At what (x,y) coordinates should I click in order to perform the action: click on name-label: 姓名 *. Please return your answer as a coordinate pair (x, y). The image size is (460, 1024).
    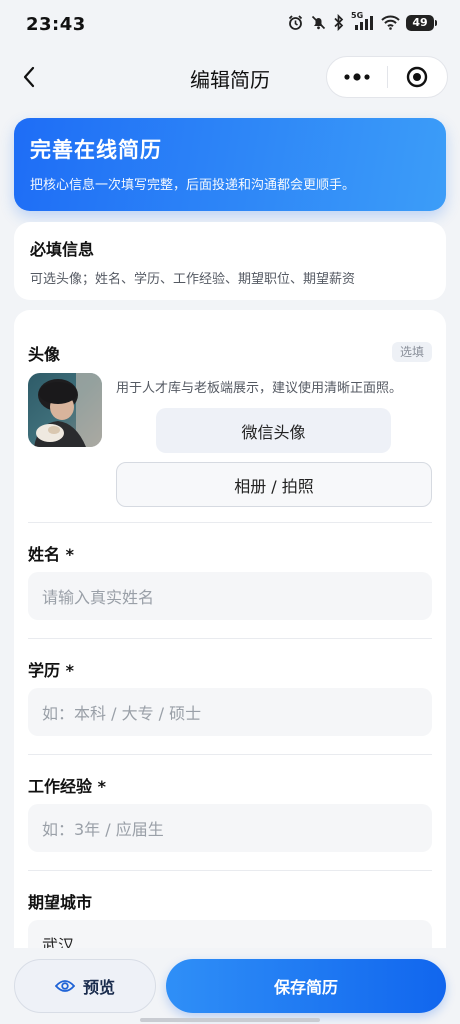
    Looking at the image, I should click on (51, 554).